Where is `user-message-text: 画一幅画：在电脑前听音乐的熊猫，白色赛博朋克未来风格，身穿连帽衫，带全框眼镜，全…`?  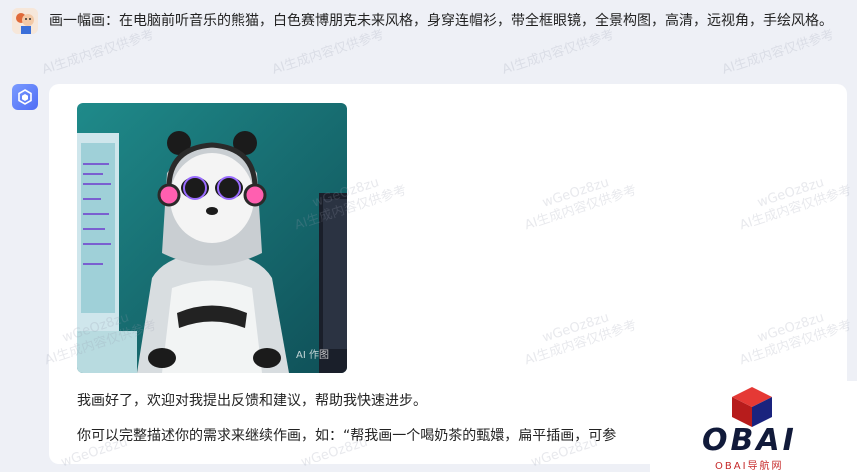 user-message-text: 画一幅画：在电脑前听音乐的熊猫，白色赛博朋克未来风格，身穿连帽衫，带全框眼镜，全… is located at coordinates (441, 21).